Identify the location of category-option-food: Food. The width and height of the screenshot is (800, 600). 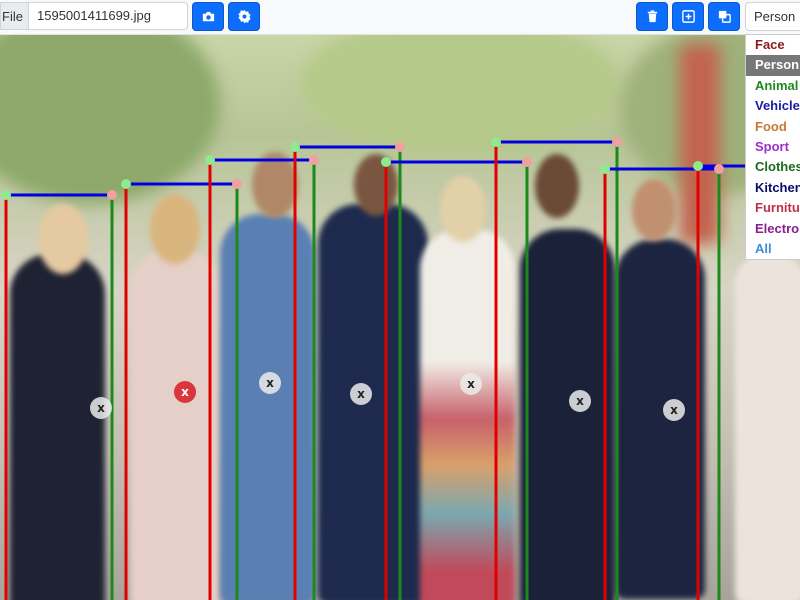
(773, 127).